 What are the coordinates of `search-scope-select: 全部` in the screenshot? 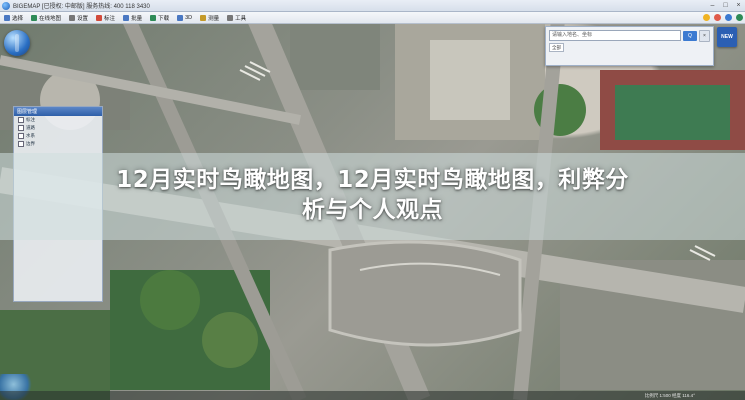 It's located at (556, 47).